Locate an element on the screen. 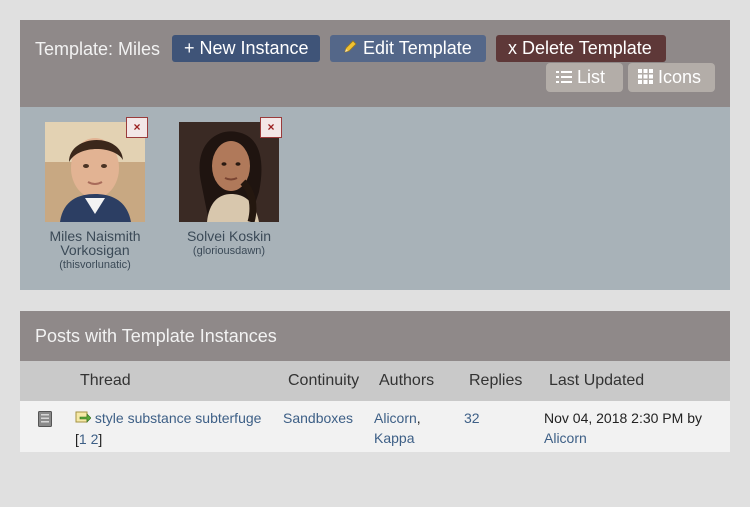 Image resolution: width=750 pixels, height=507 pixels. replies-cell: 32 is located at coordinates (472, 418).